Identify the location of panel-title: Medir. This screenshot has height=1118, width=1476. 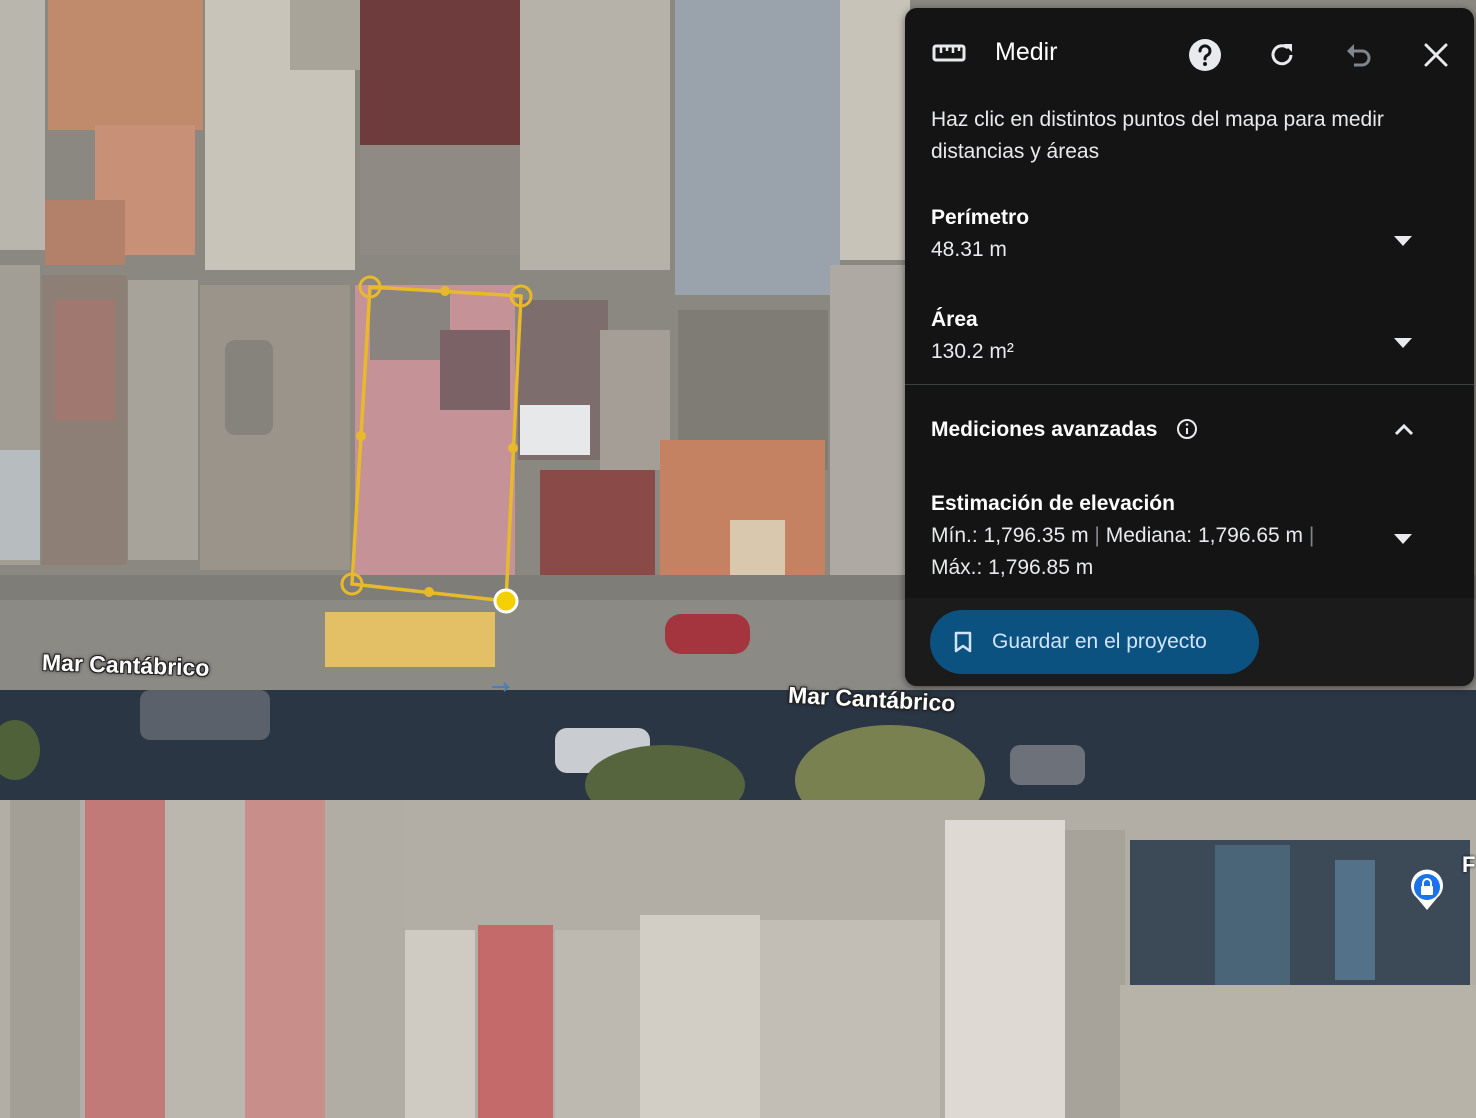
(1026, 52).